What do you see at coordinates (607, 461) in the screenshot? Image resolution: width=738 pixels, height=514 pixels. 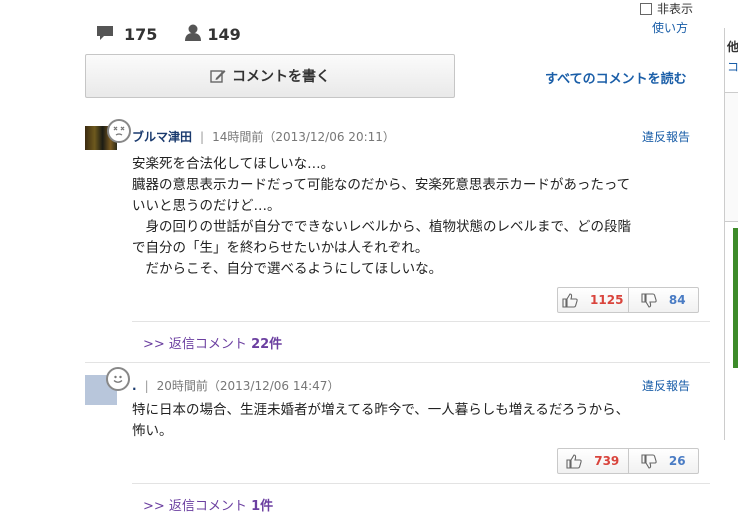 I see `good-count: 739` at bounding box center [607, 461].